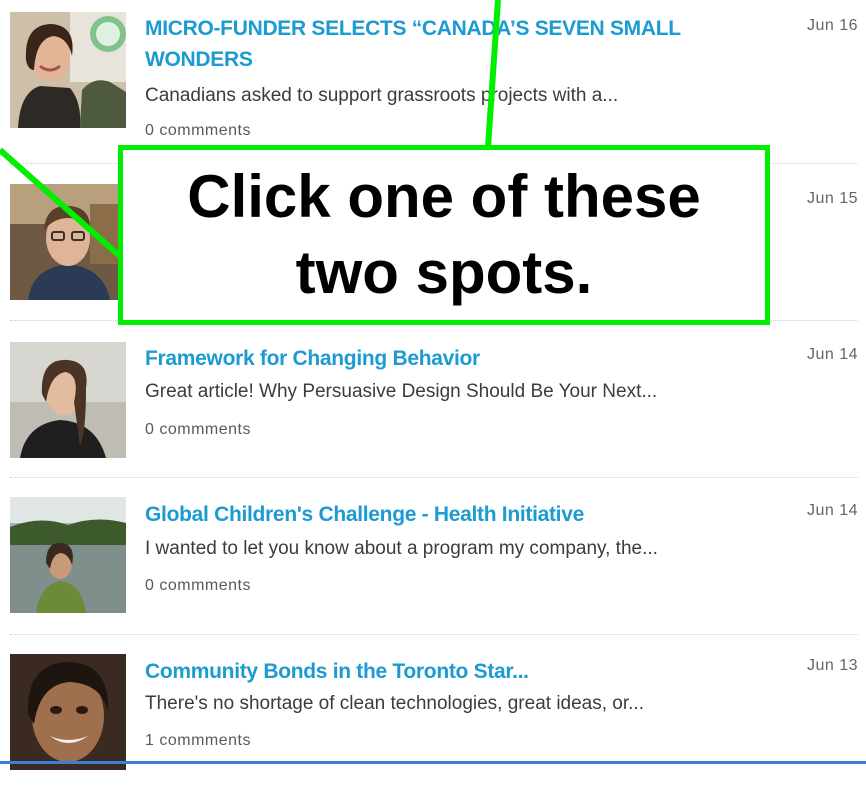 The width and height of the screenshot is (866, 790). I want to click on callout-text: Click one of these two spots., so click(443, 235).